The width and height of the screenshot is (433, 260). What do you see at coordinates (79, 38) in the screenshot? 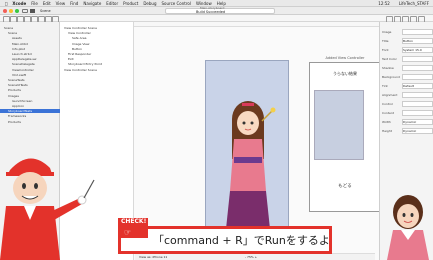
I see `outline-item: Safe Area` at bounding box center [79, 38].